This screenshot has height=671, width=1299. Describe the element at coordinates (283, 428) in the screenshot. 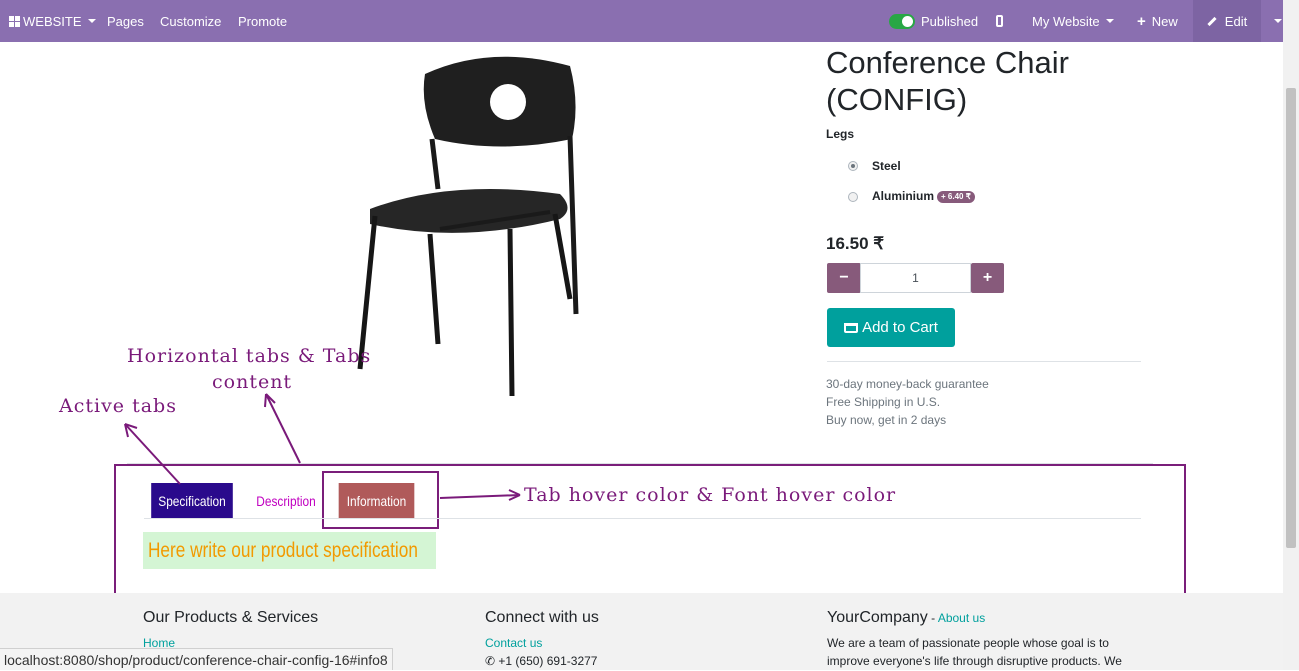

I see `horizontal-arrow` at that location.